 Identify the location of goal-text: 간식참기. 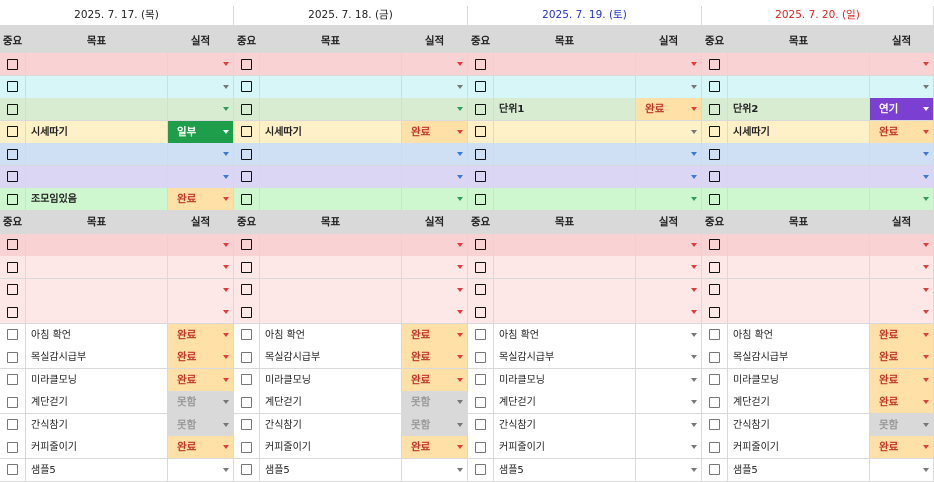
(331, 425).